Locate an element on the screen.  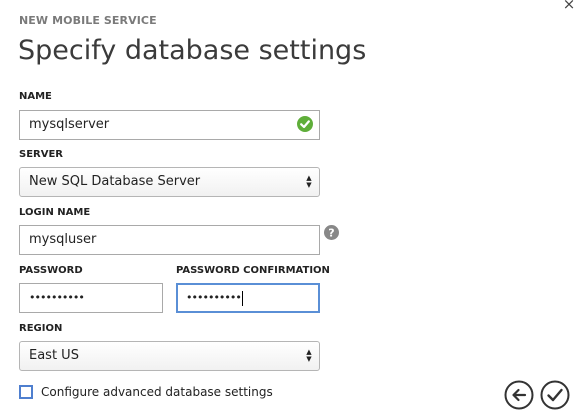
page-title: Specify database settings is located at coordinates (192, 50).